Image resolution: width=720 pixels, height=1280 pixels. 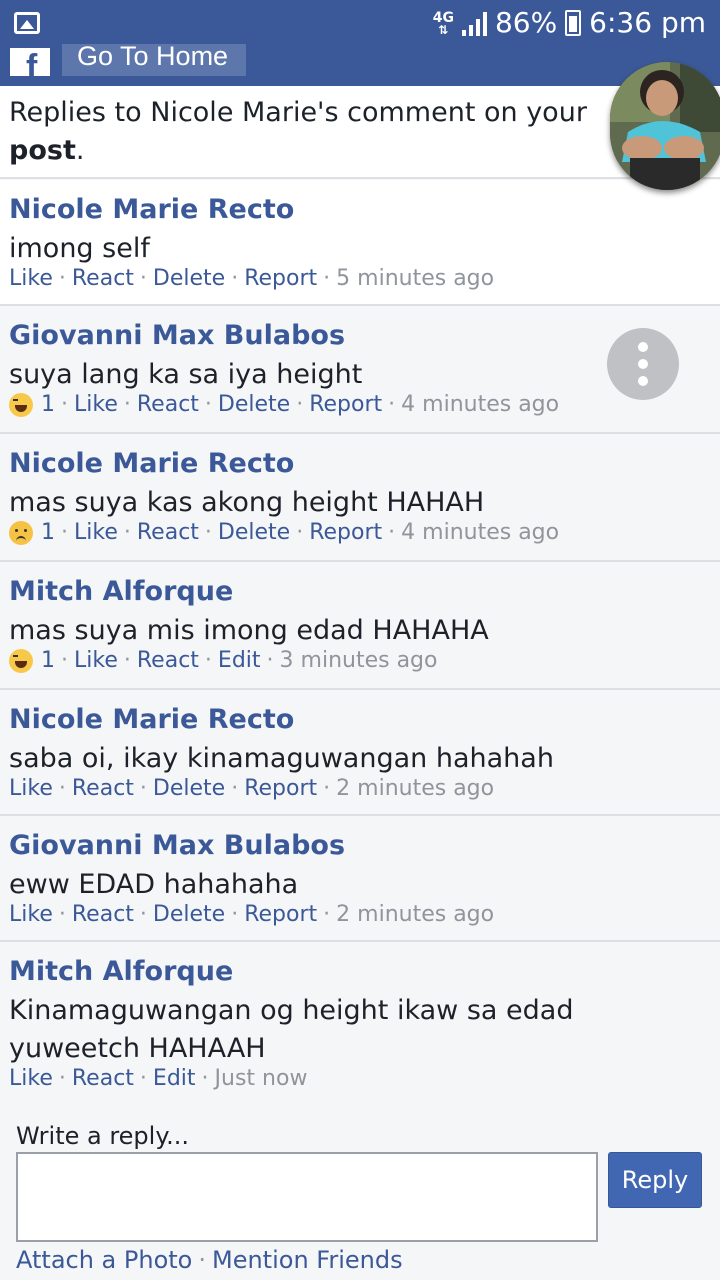 I want to click on go-to-home-button: Go To Home, so click(x=154, y=60).